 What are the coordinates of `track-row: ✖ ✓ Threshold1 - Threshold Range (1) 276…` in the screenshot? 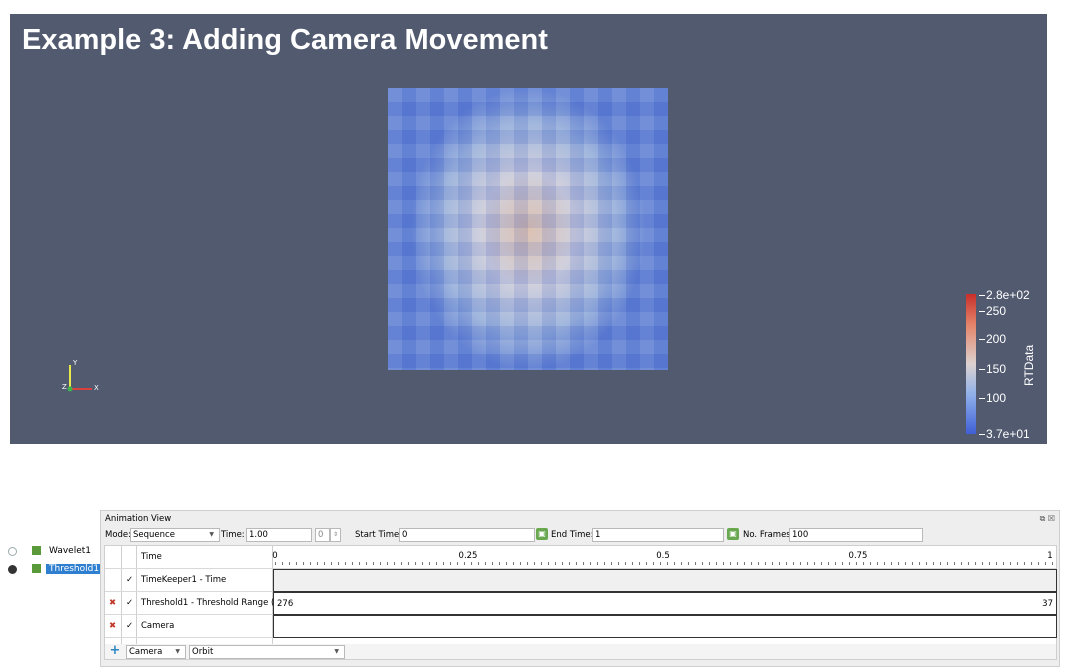 It's located at (581, 603).